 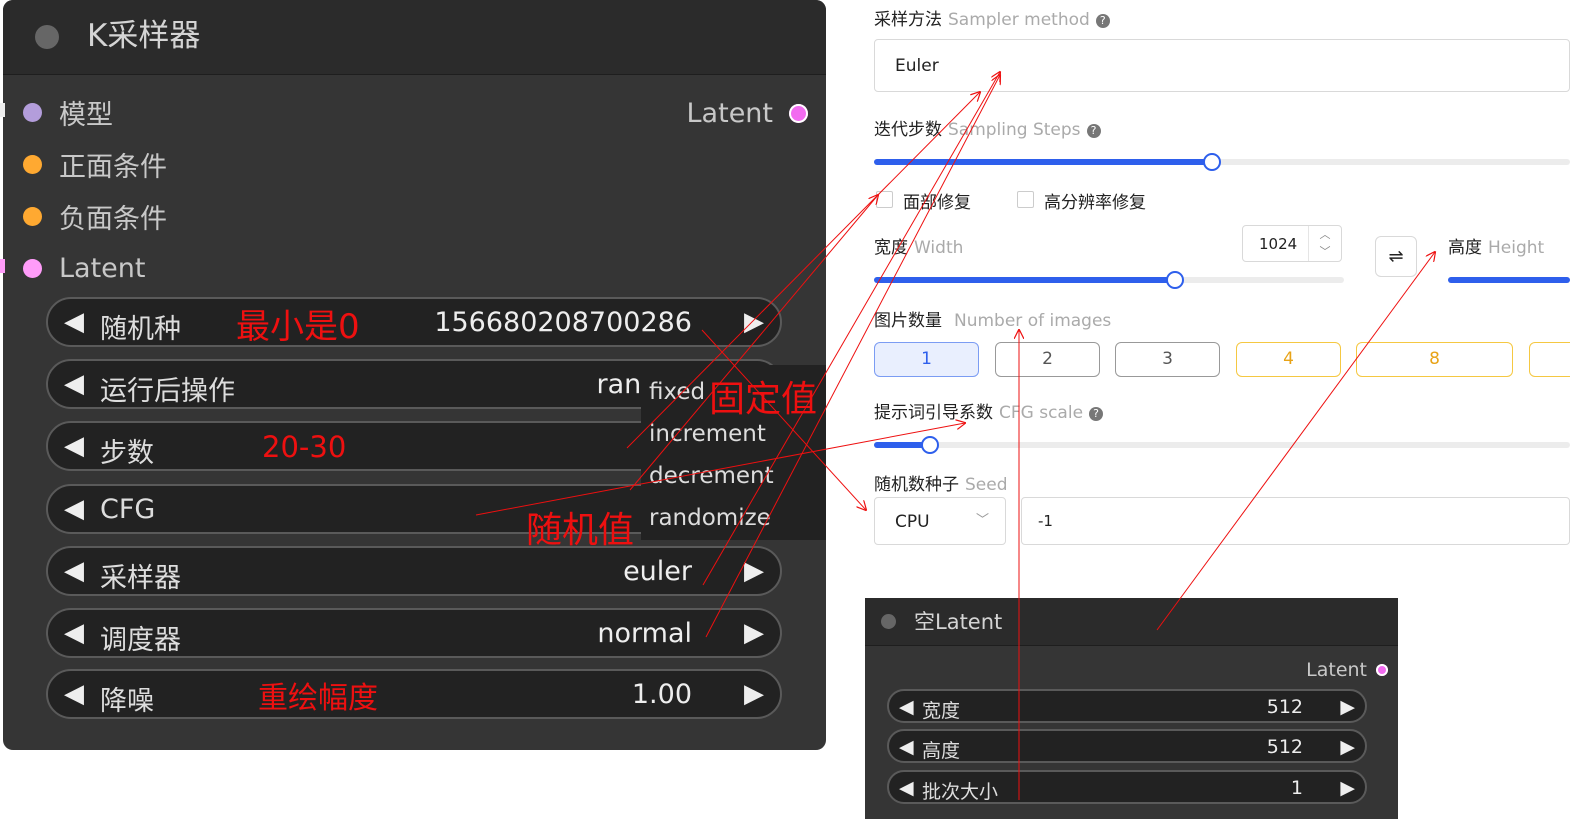 I want to click on model-slot-dot, so click(x=32, y=112).